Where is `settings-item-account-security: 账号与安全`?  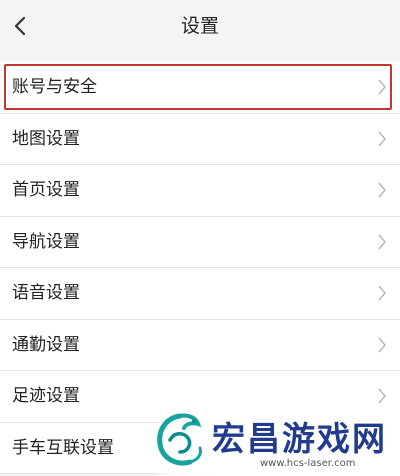
settings-item-account-security: 账号与安全 is located at coordinates (200, 88).